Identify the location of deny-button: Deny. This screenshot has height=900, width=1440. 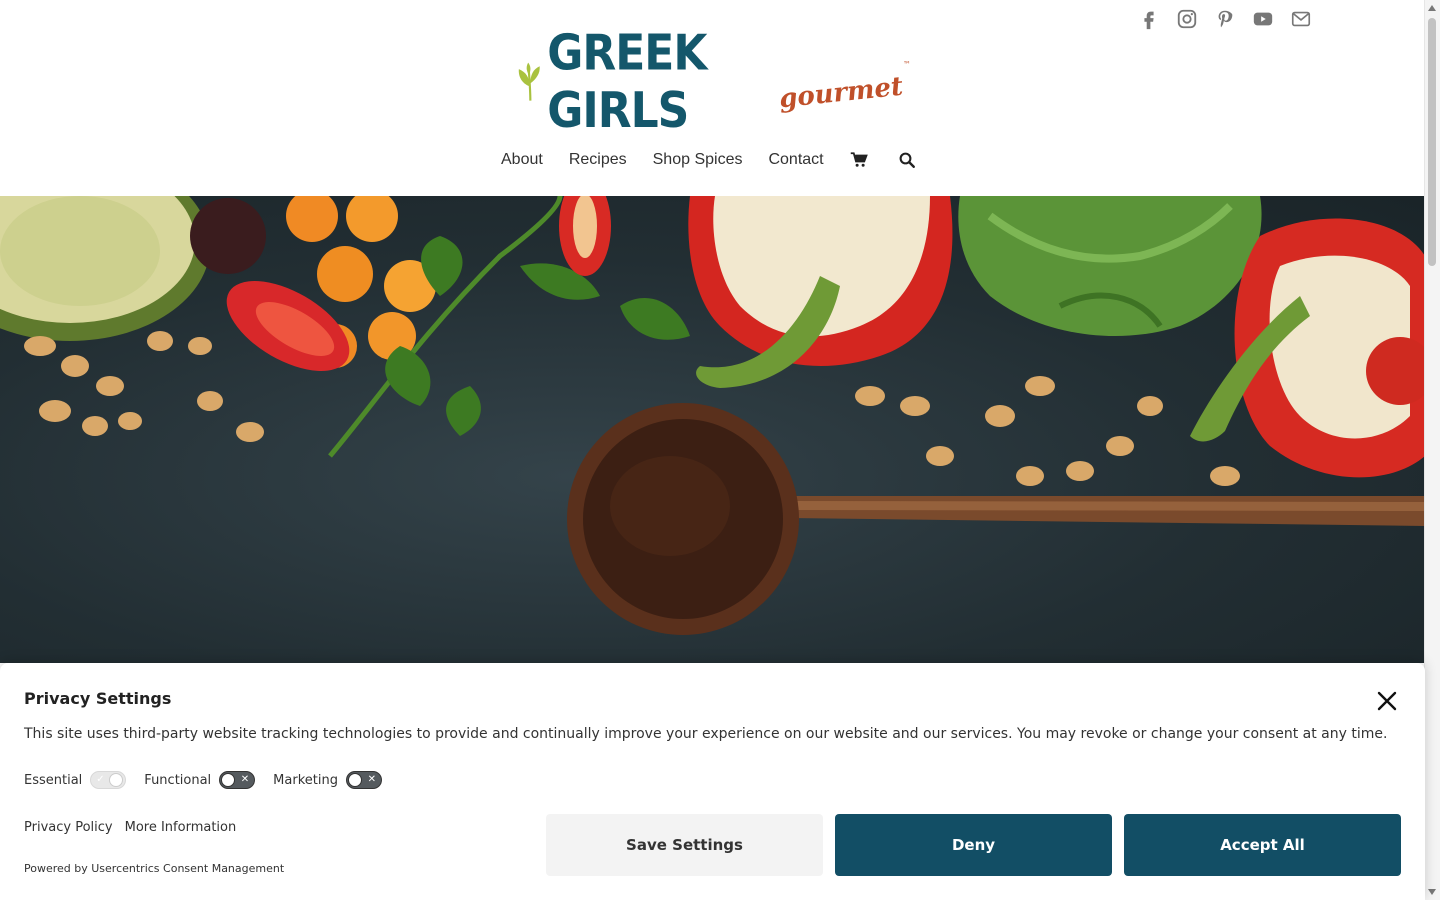
(973, 845).